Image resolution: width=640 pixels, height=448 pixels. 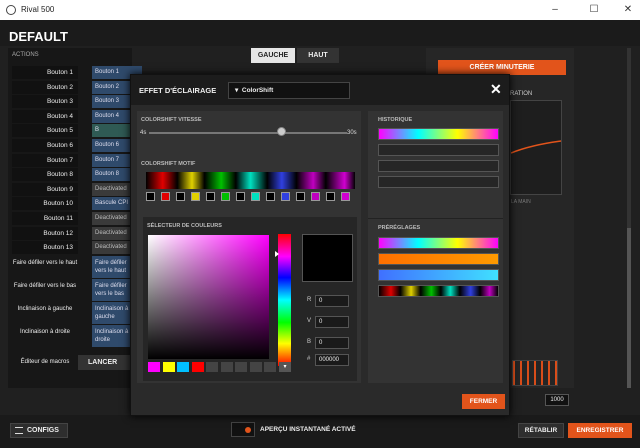 What do you see at coordinates (289, 90) in the screenshot?
I see `effect-mode-select: ▾ ColorShift` at bounding box center [289, 90].